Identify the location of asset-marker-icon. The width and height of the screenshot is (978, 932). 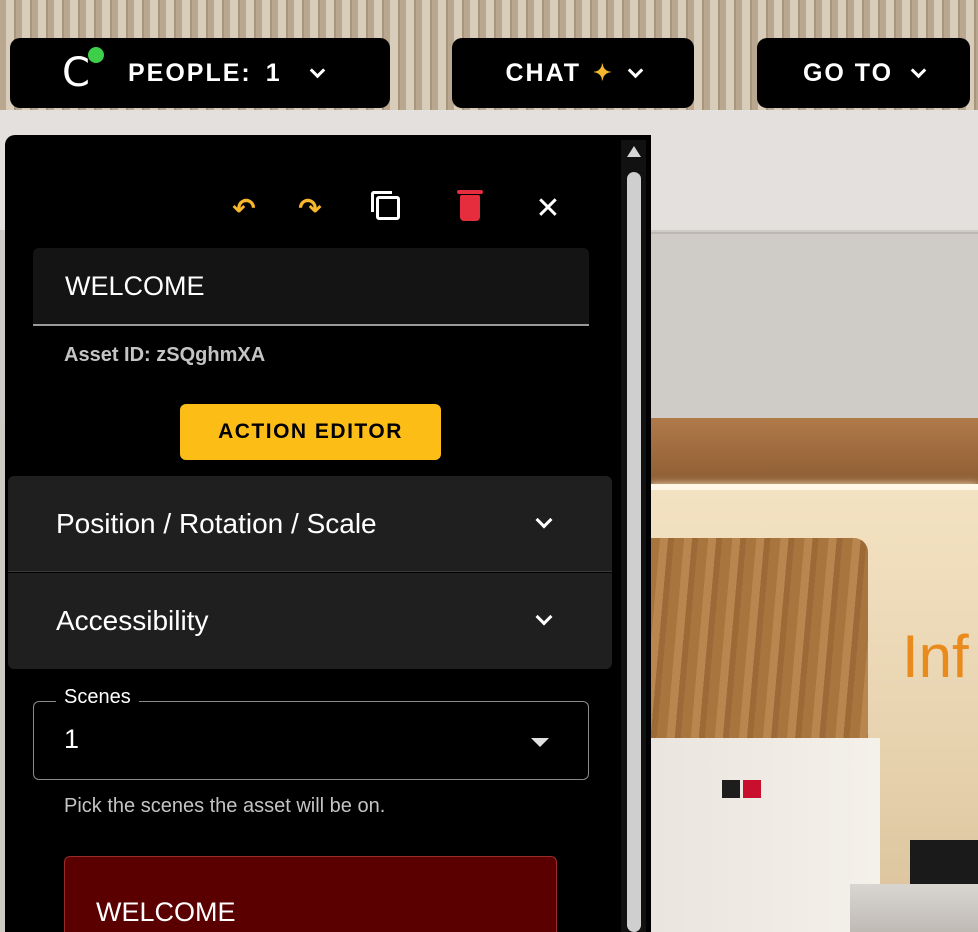
(731, 789).